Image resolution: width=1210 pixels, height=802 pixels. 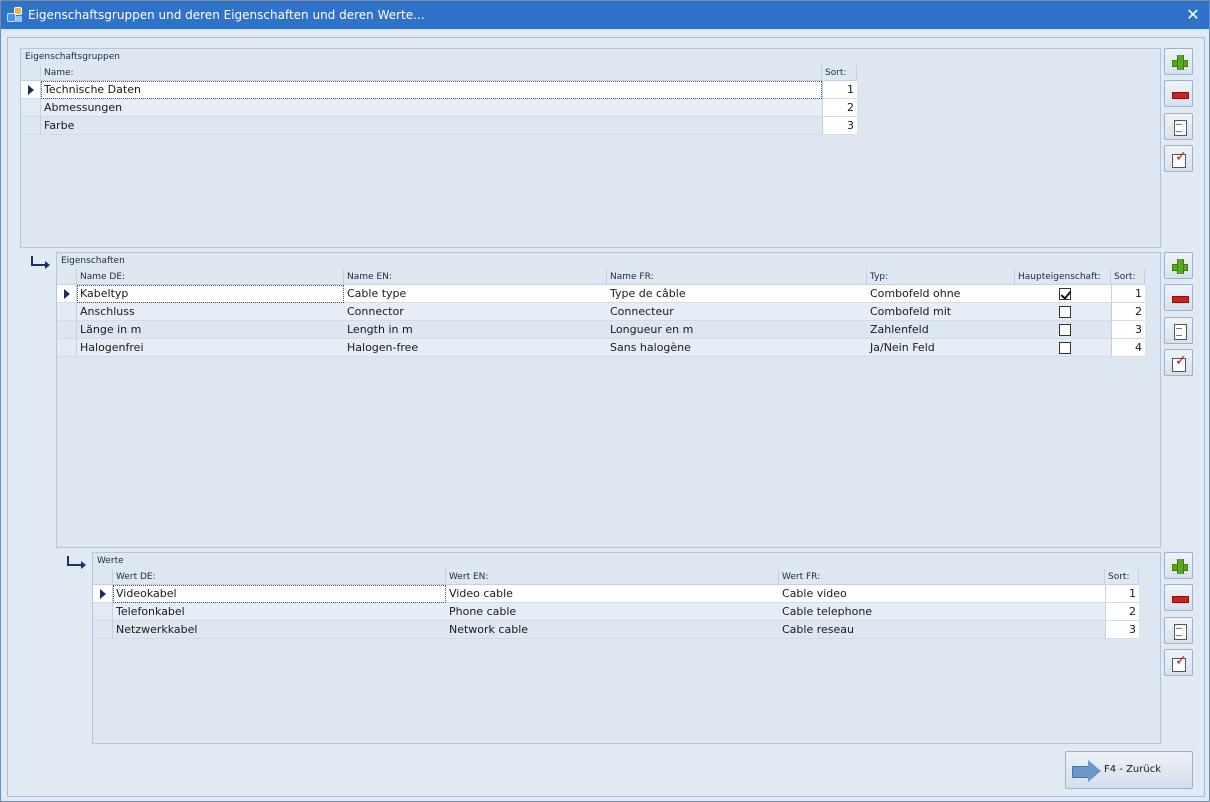 I want to click on remove-property-button, so click(x=1178, y=297).